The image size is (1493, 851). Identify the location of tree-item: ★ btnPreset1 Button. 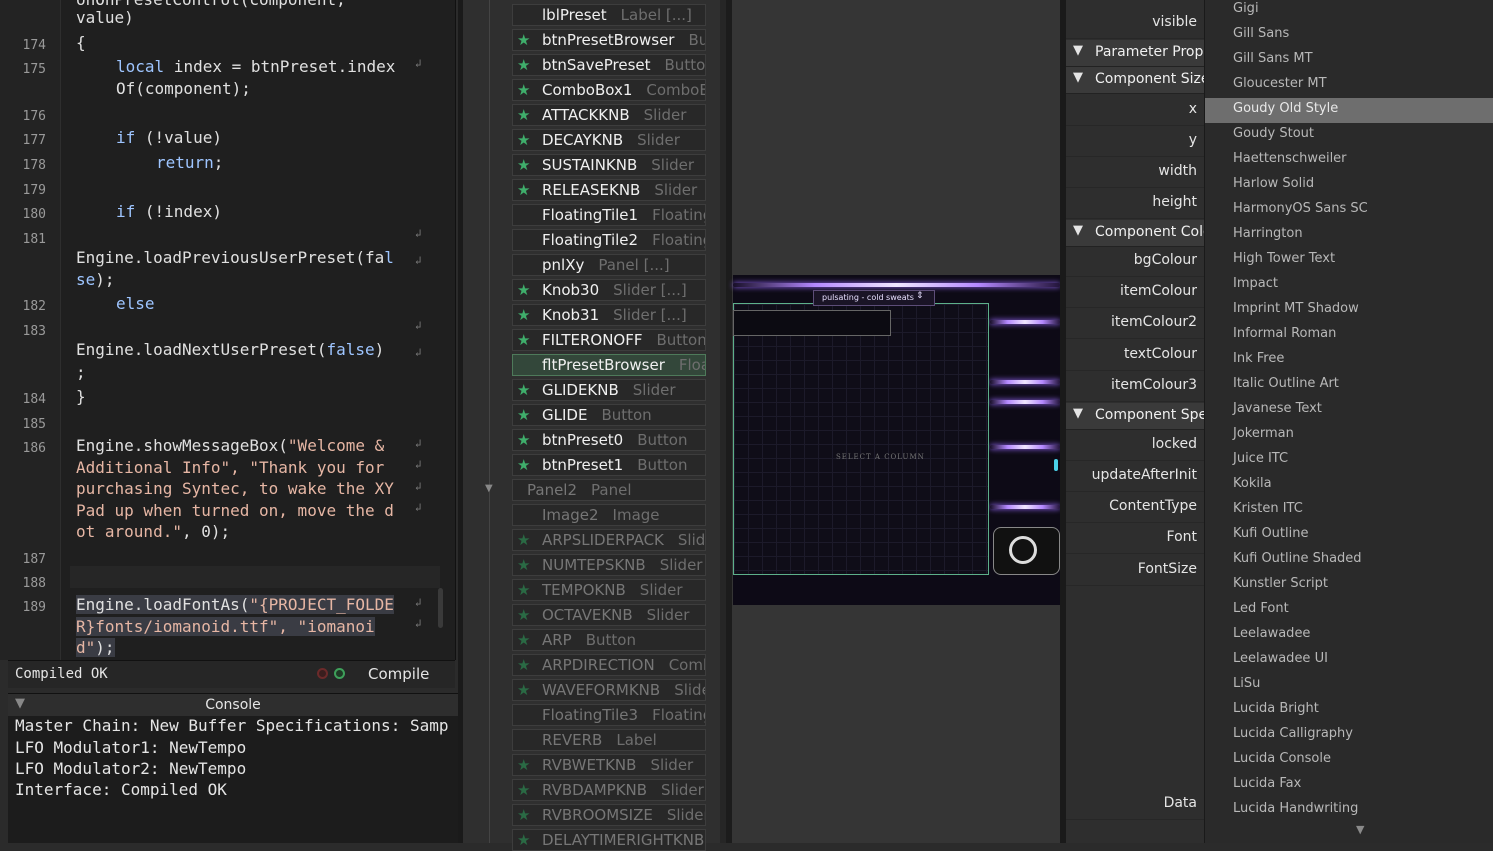
(609, 465).